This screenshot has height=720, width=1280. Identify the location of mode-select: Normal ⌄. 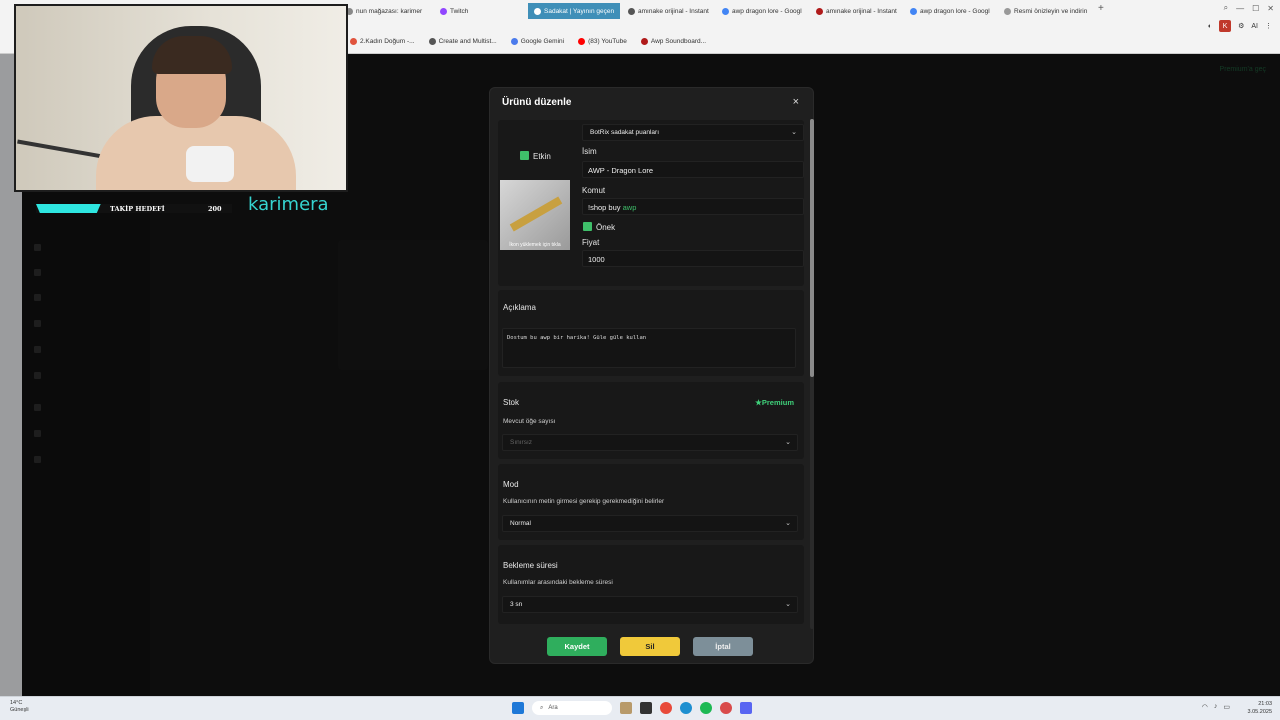
(650, 523).